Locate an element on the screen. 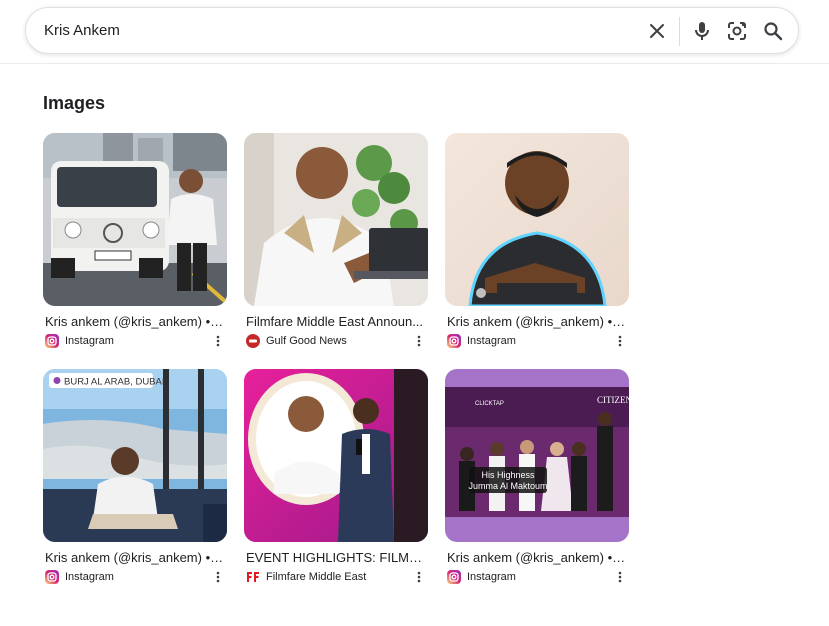  image-result-source-name: Filmfare Middle East is located at coordinates (316, 577).